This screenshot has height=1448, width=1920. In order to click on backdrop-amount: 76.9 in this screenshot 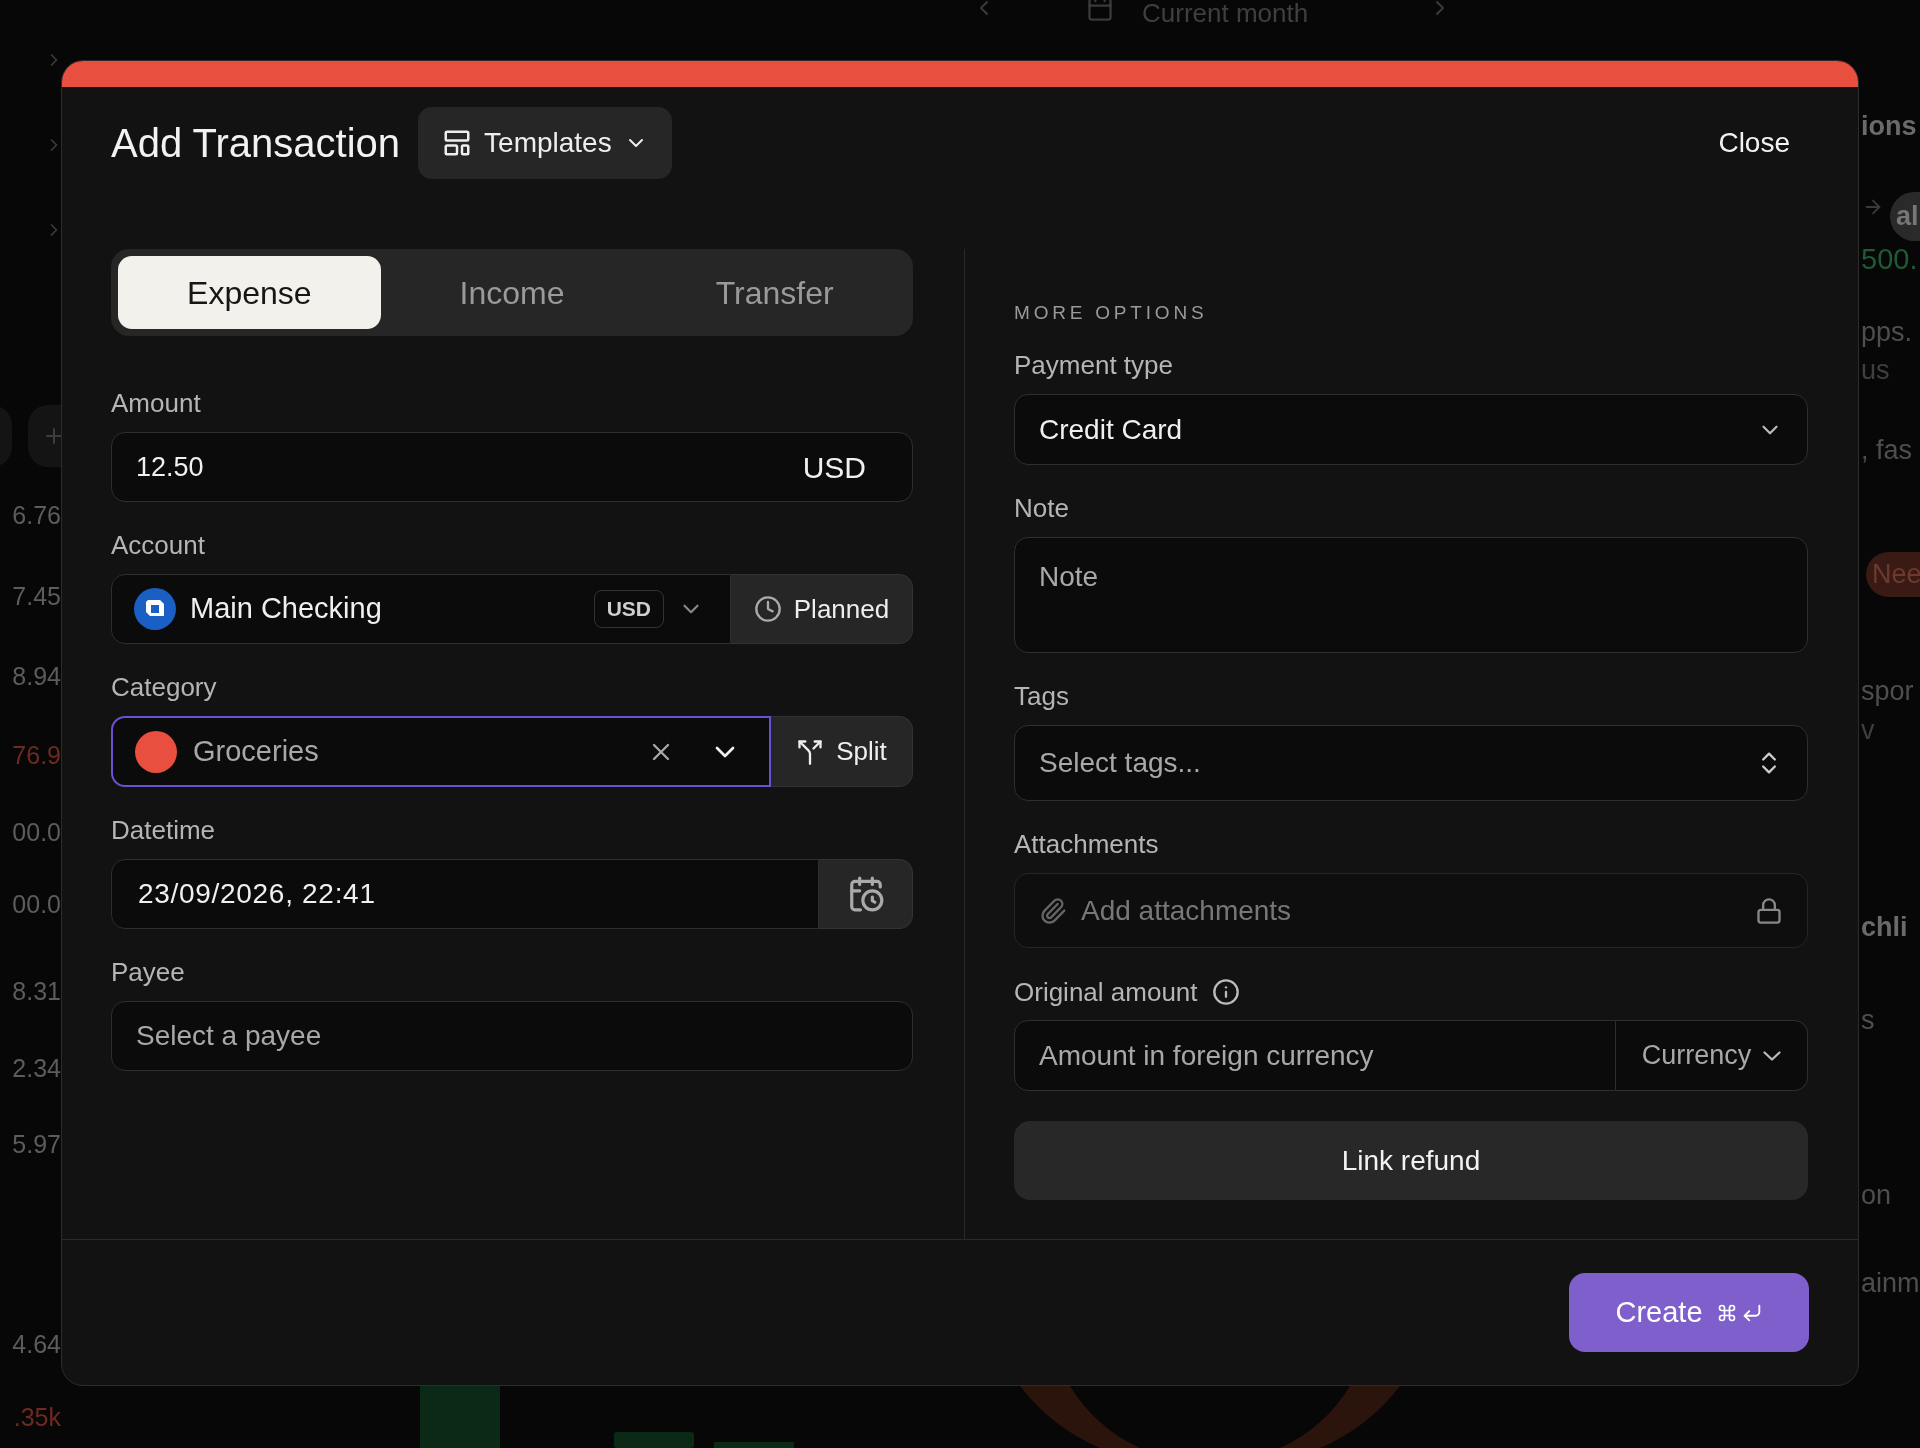, I will do `click(36, 755)`.